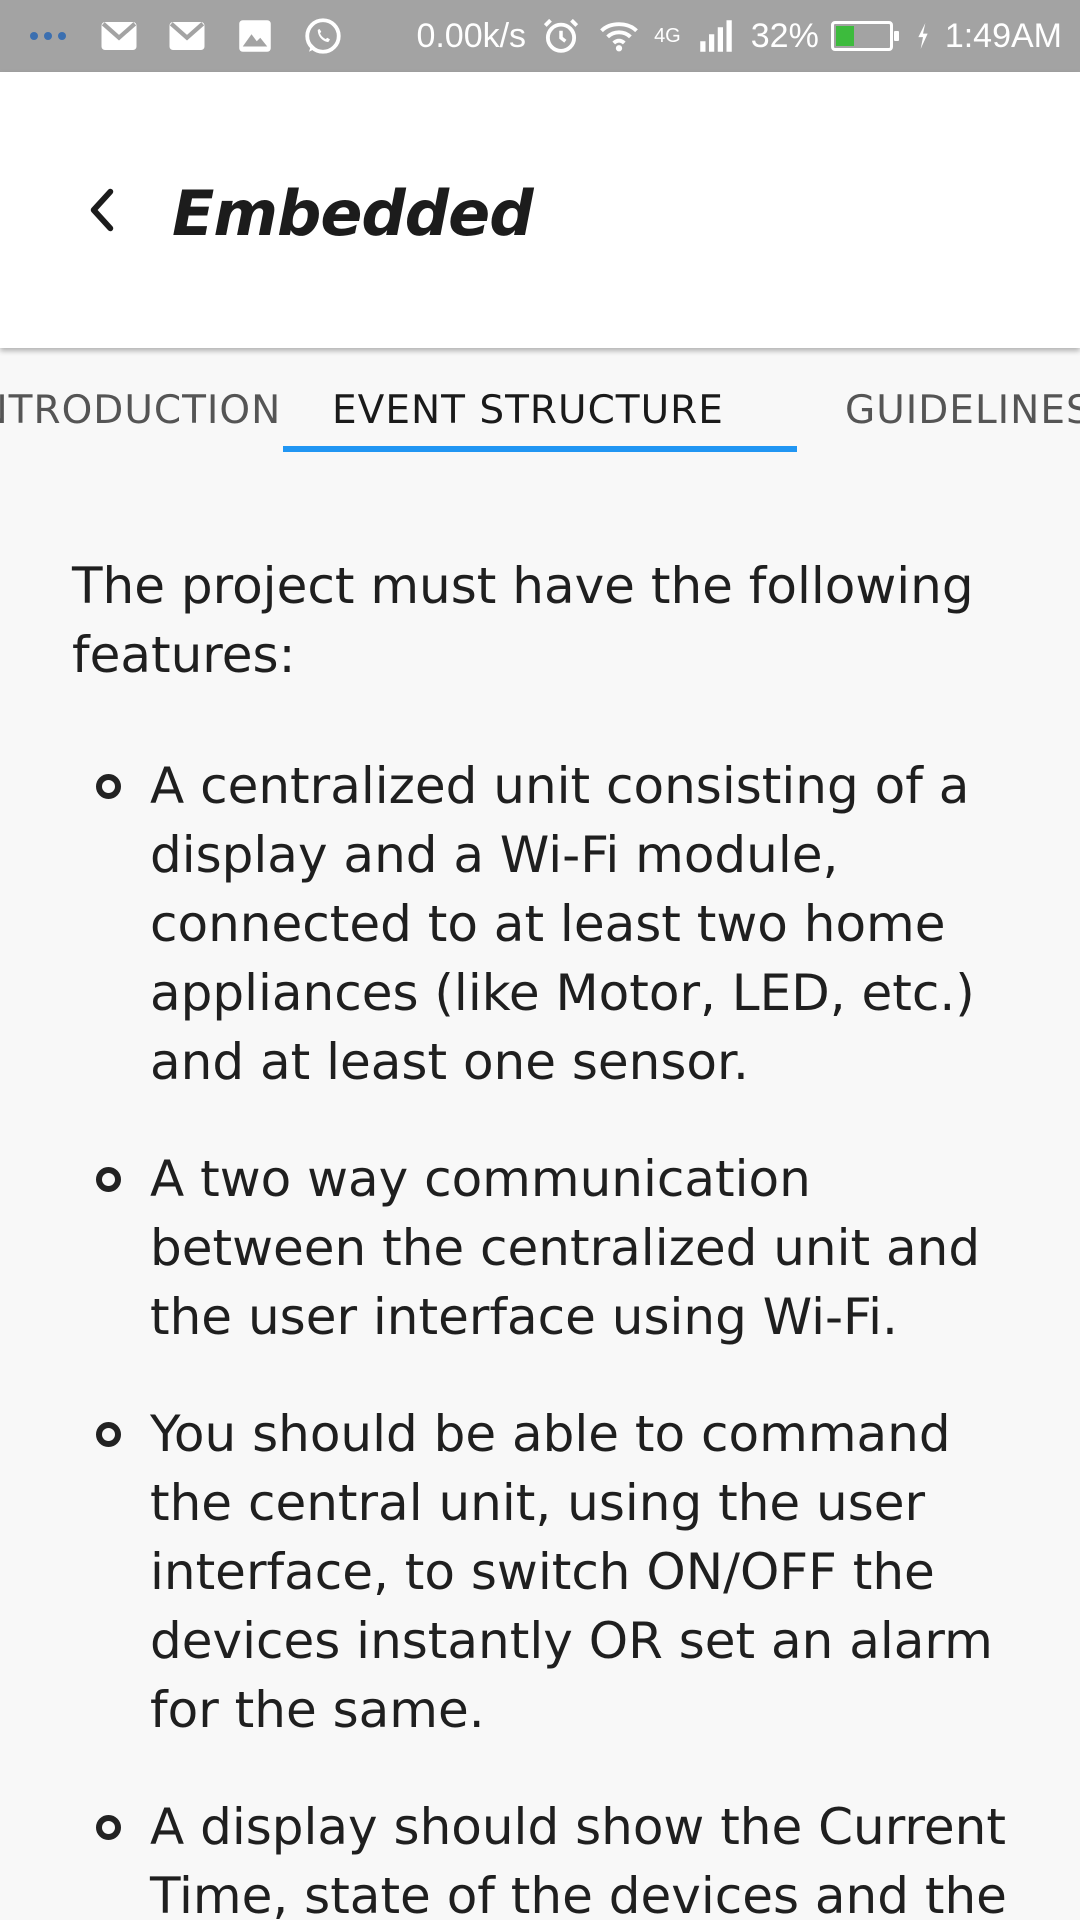 This screenshot has width=1080, height=1920. What do you see at coordinates (528, 410) in the screenshot?
I see `tab-event-structure: EVENT STRUCTURE` at bounding box center [528, 410].